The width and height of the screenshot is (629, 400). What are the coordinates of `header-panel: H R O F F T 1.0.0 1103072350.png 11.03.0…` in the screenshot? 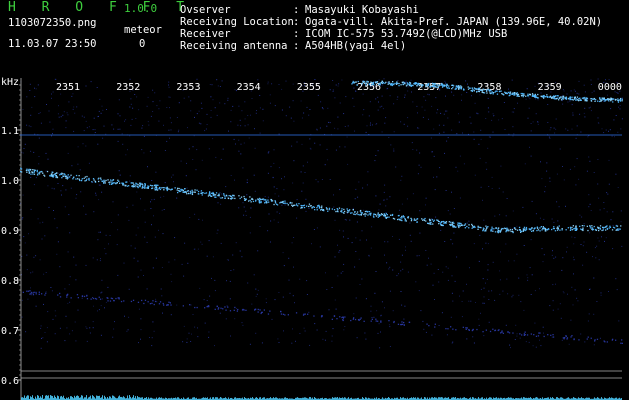 It's located at (314, 29).